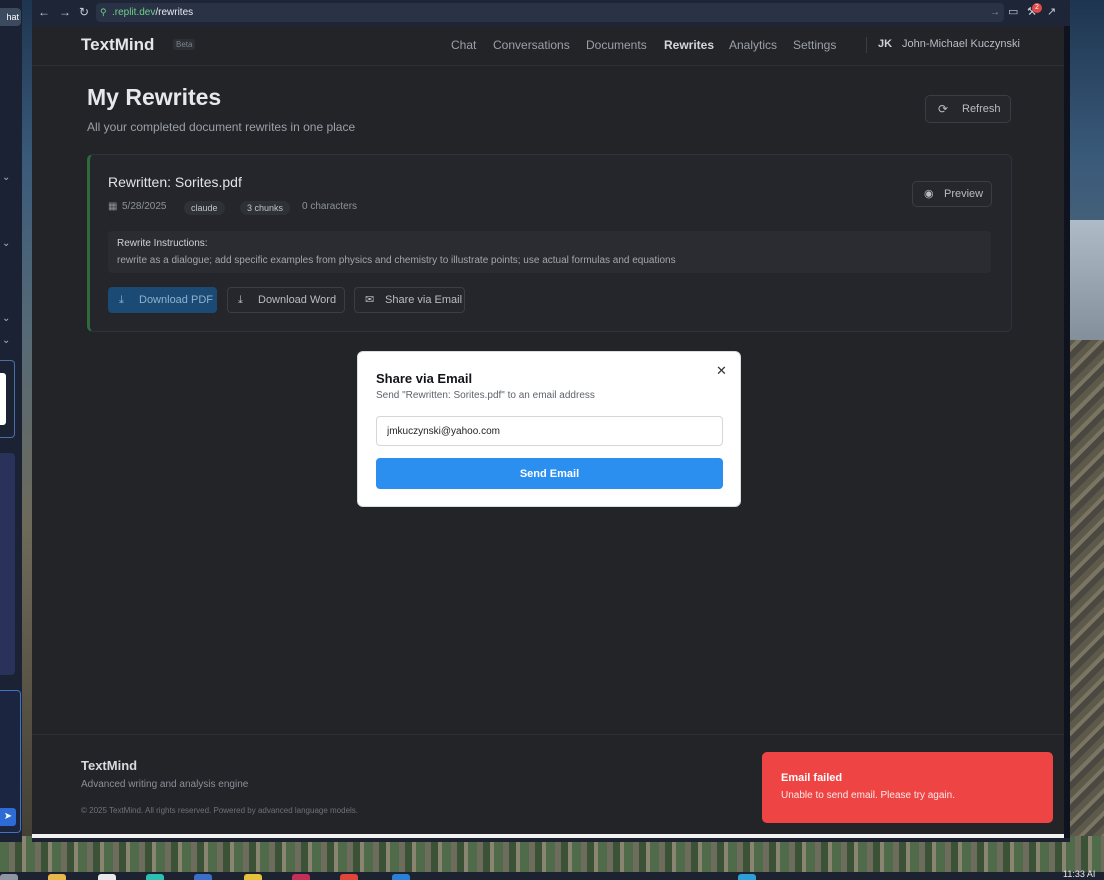 Image resolution: width=1104 pixels, height=880 pixels. What do you see at coordinates (57, 877) in the screenshot?
I see `folder-icon` at bounding box center [57, 877].